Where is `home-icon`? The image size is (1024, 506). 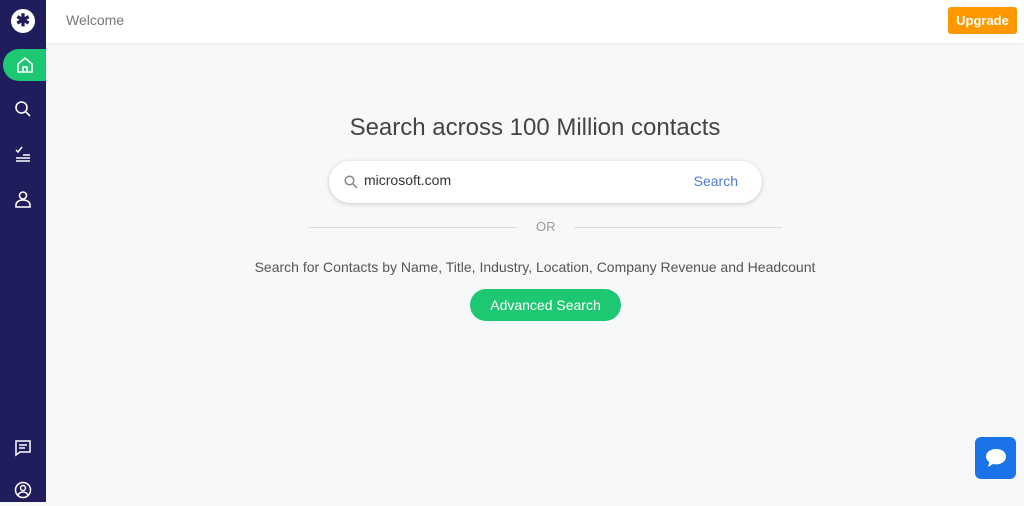 home-icon is located at coordinates (24, 64).